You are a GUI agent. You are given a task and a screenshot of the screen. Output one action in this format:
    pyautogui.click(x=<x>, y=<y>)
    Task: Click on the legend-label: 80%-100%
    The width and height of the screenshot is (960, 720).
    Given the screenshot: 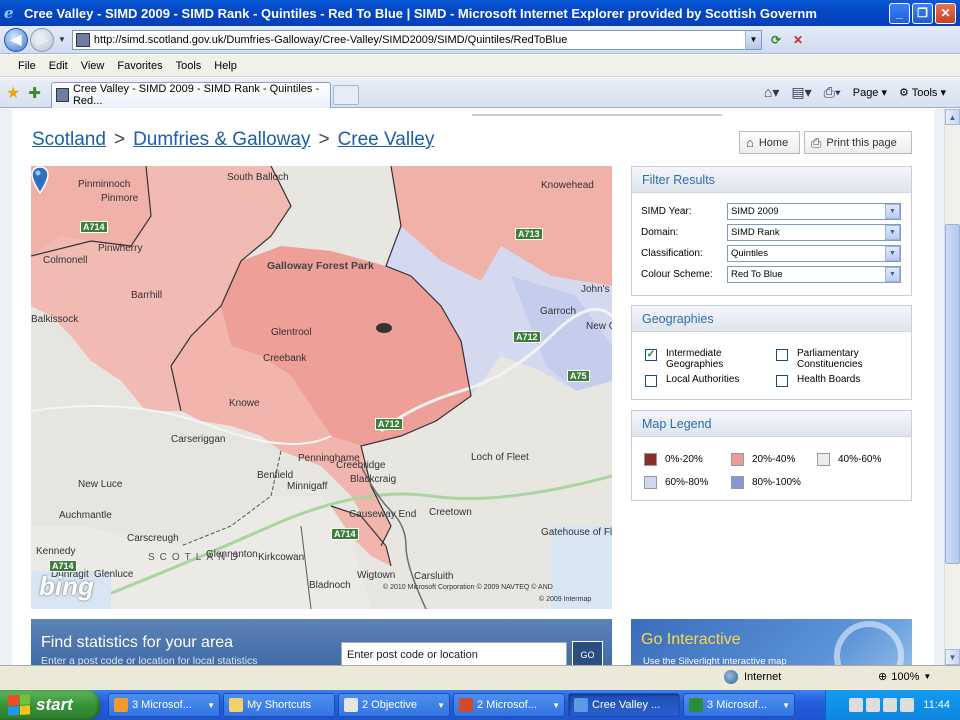 What is the action you would take?
    pyautogui.click(x=776, y=482)
    